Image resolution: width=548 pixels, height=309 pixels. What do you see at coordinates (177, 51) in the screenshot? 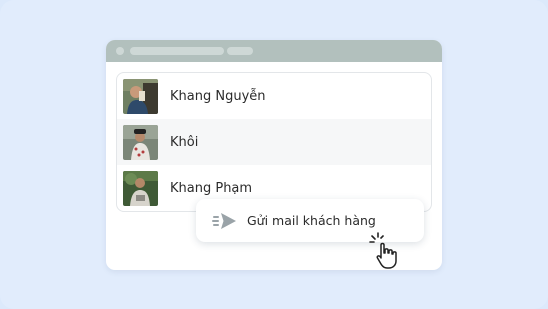
I see `titlebar-placeholder-bar` at bounding box center [177, 51].